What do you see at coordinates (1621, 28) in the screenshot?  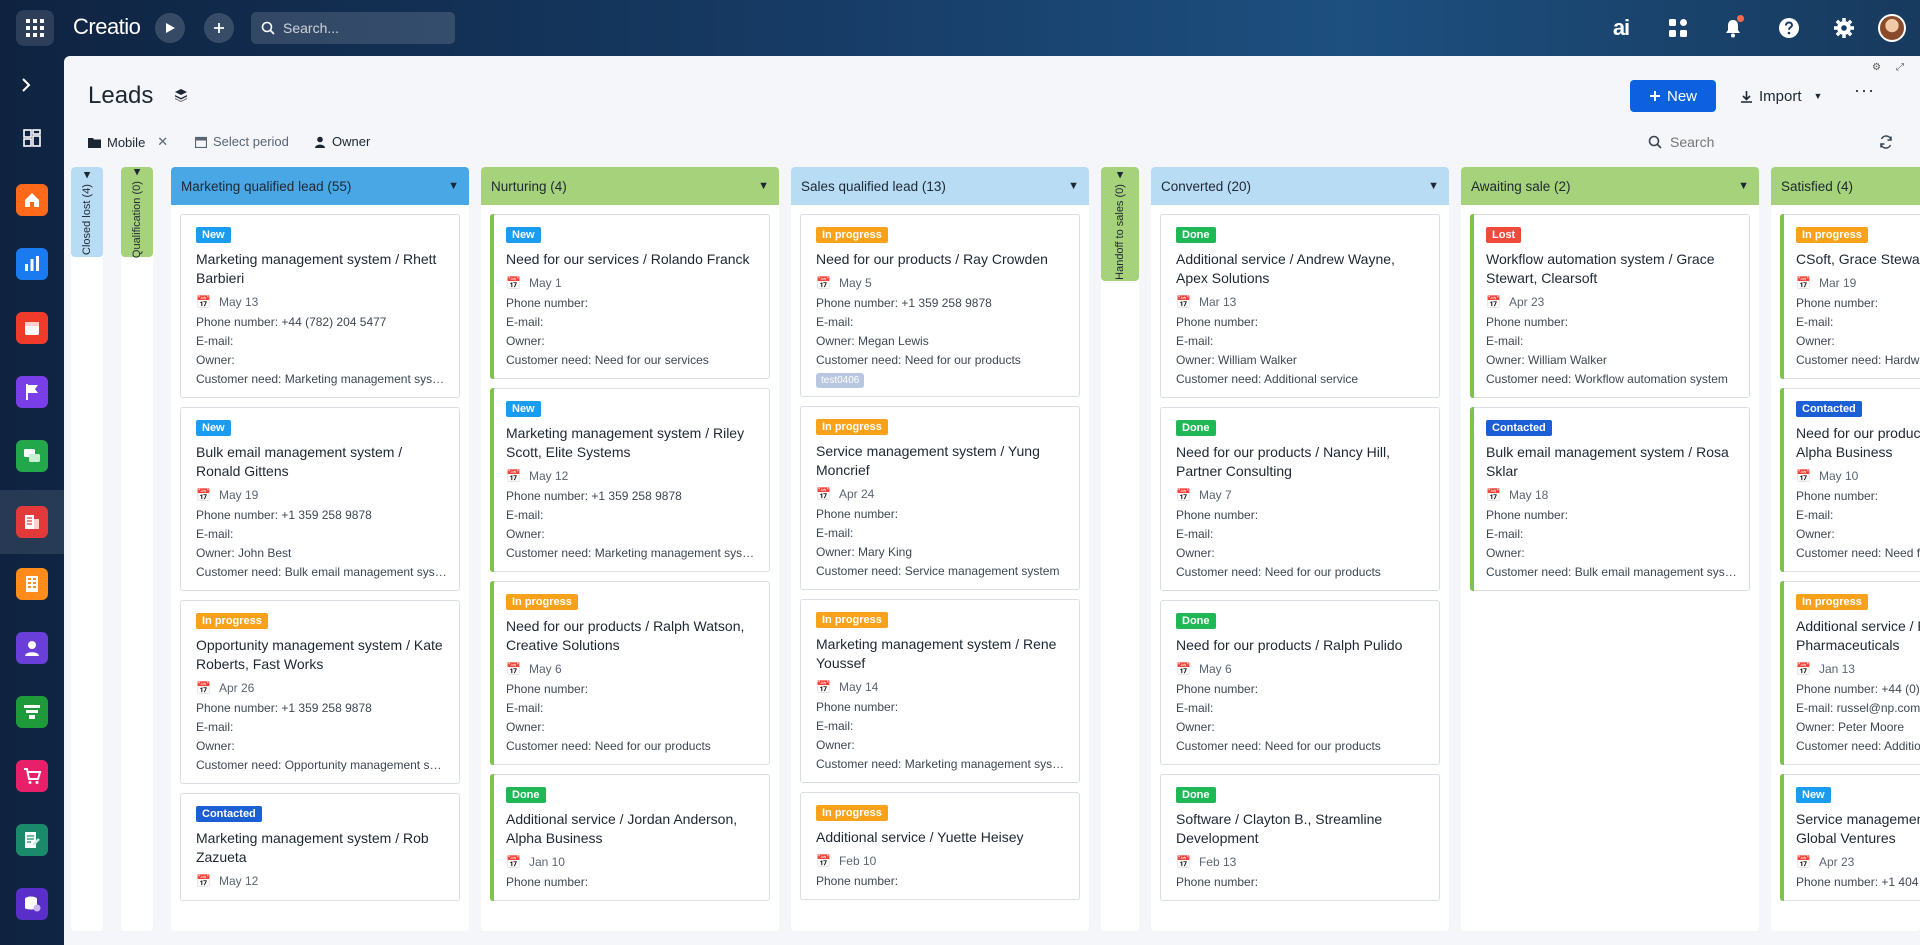 I see `ai-assistant-button: ai` at bounding box center [1621, 28].